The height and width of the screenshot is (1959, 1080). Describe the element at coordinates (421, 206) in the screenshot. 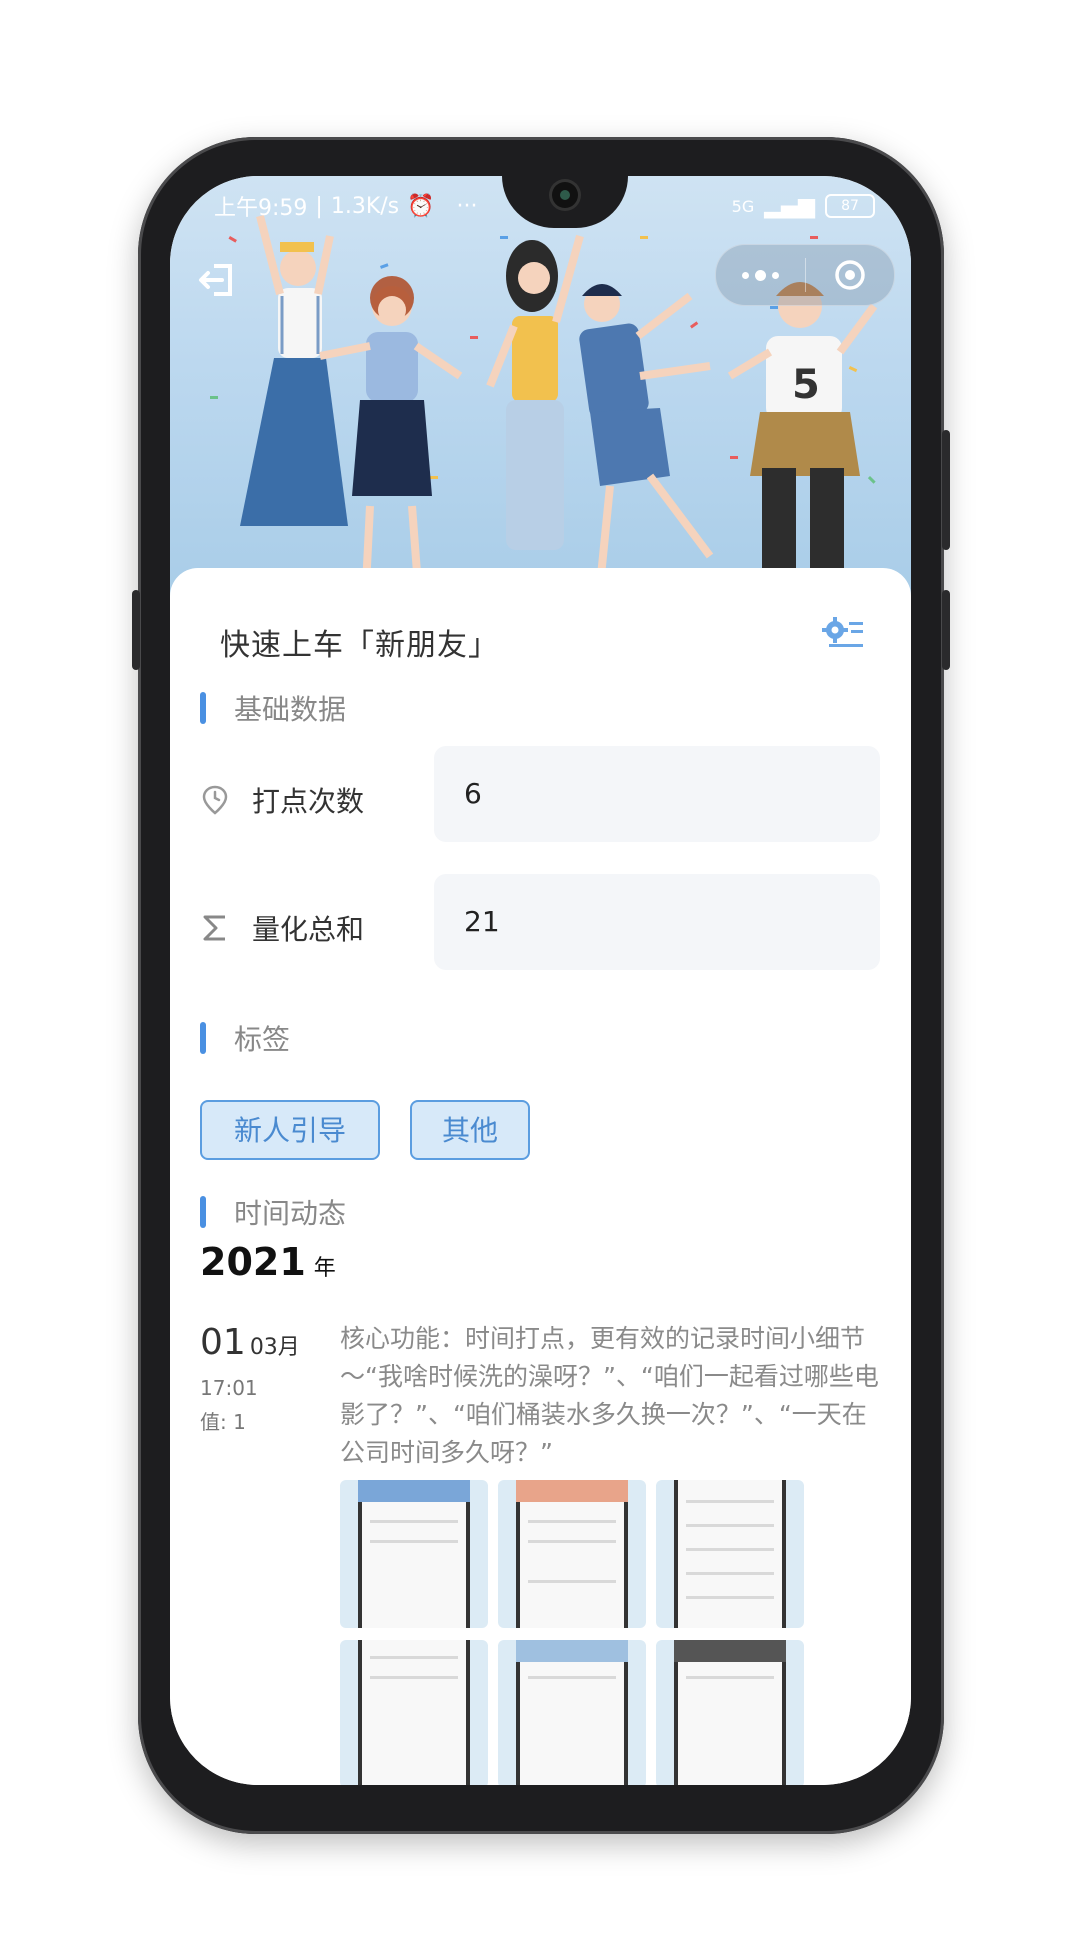

I see `alarm-icon: ⏰` at that location.